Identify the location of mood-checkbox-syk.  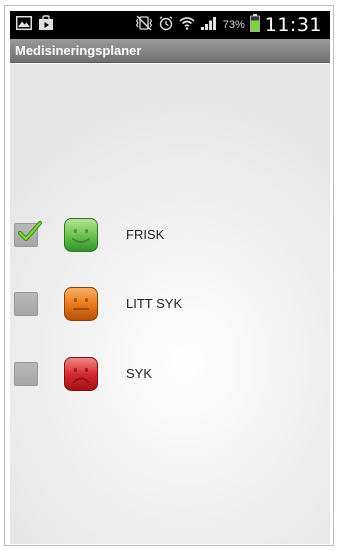
(26, 374).